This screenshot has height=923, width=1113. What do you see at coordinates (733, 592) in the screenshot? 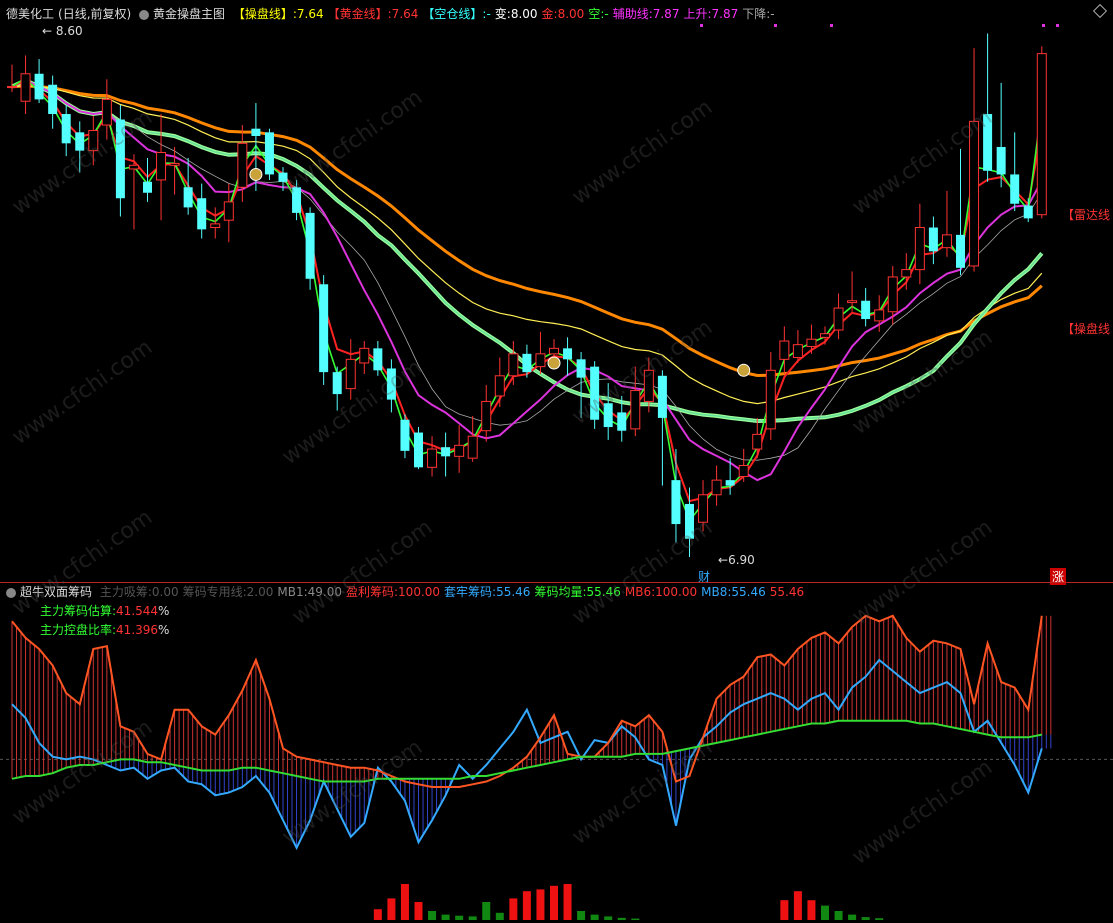
I see `indicator-value-7: MB8:55.46` at bounding box center [733, 592].